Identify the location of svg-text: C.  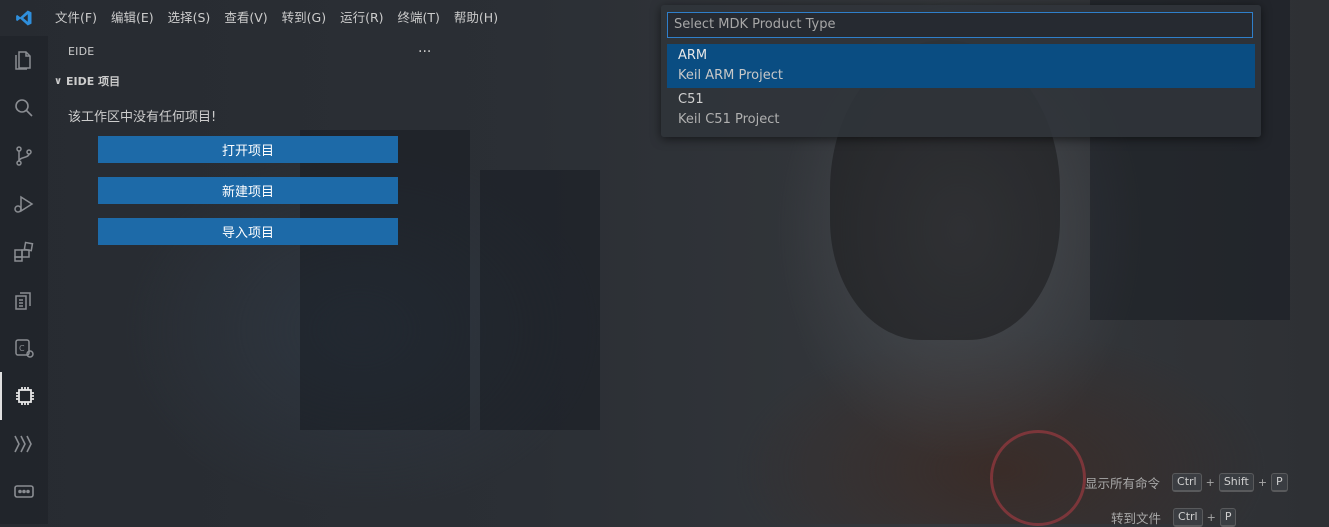
(22, 348).